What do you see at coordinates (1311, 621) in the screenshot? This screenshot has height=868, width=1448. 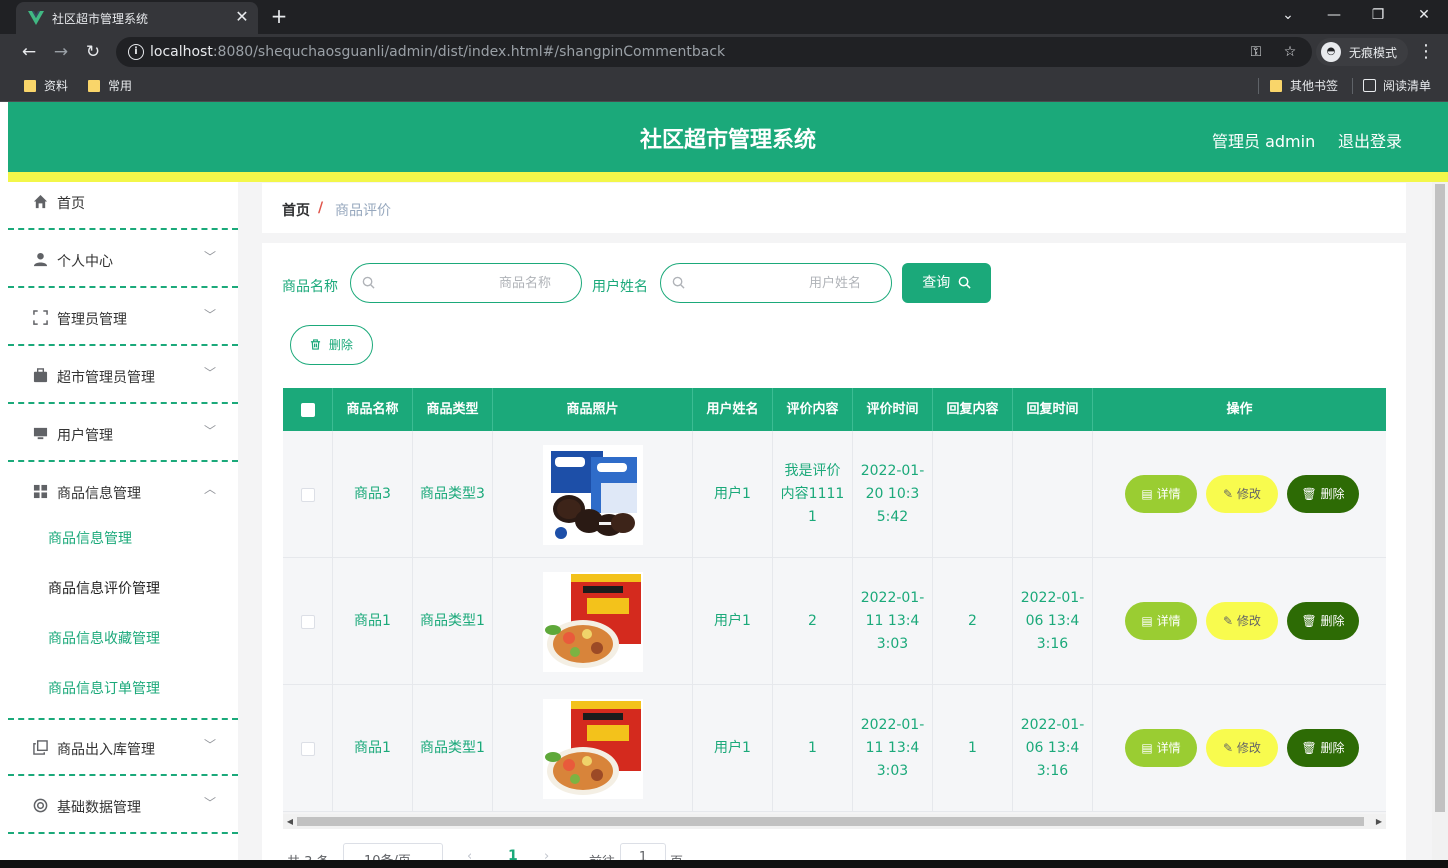 I see `trash-icon: 🗑` at bounding box center [1311, 621].